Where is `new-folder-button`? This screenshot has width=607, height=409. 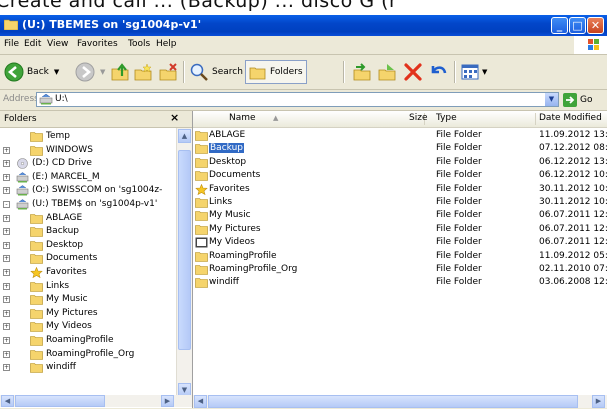
new-folder-button is located at coordinates (143, 72).